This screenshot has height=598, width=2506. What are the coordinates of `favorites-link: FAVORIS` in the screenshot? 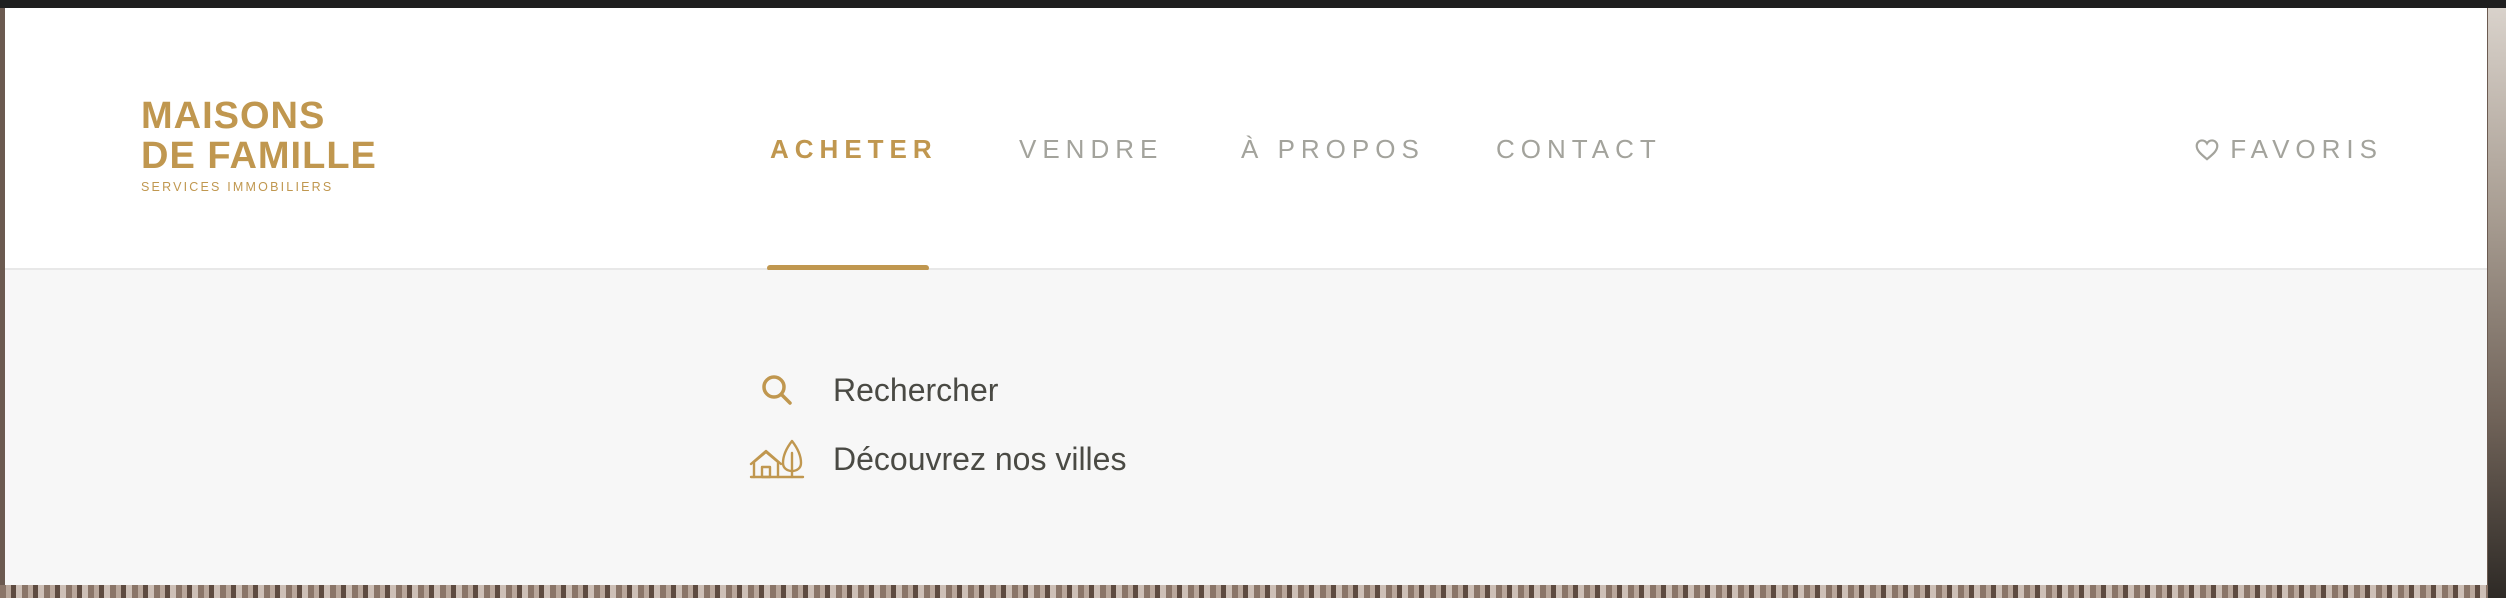 It's located at (2288, 149).